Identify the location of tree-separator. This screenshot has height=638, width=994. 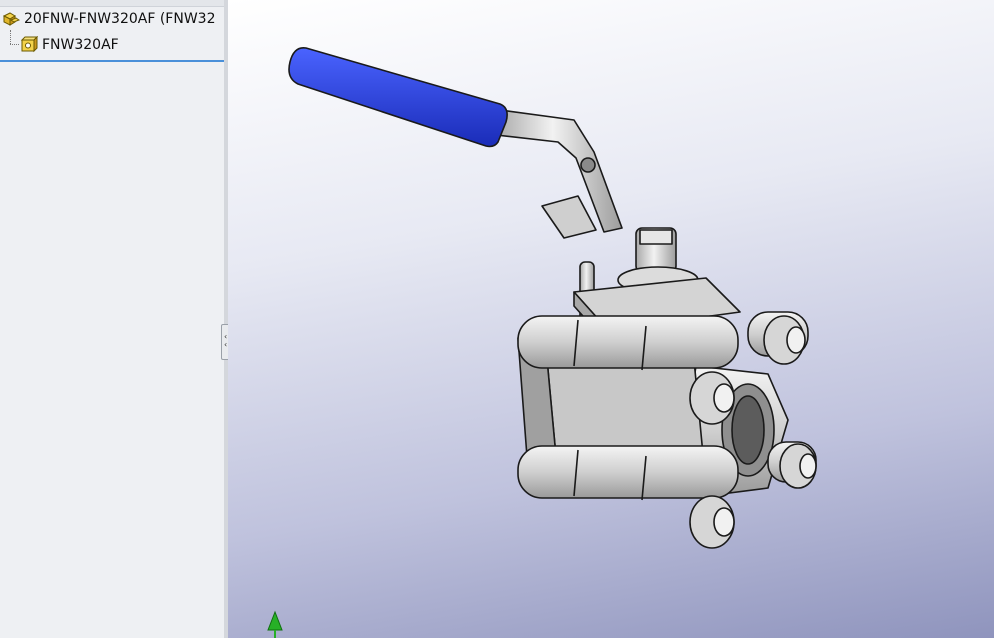
(112, 61).